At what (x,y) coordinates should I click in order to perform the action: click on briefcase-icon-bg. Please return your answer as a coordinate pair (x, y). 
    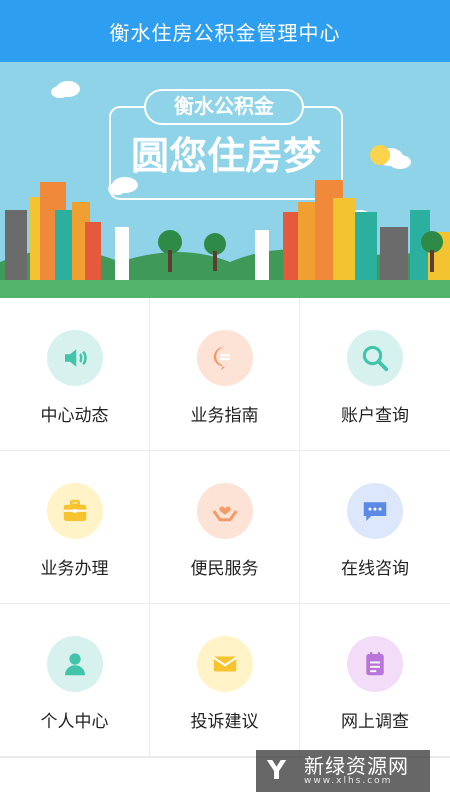
    Looking at the image, I should click on (75, 511).